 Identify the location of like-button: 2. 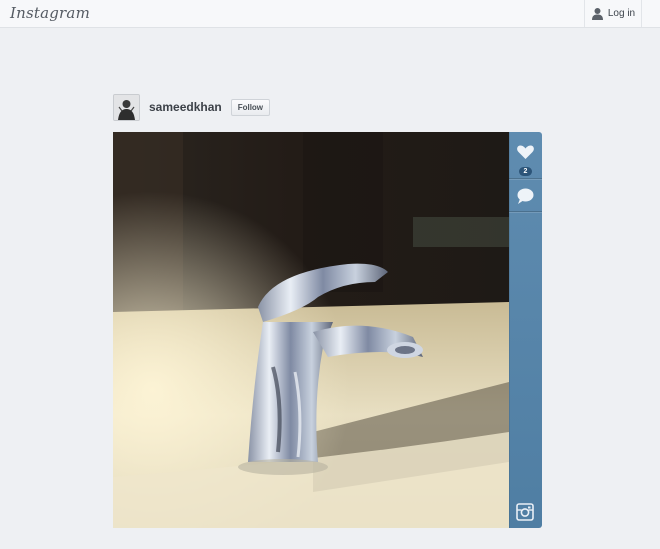
(525, 158).